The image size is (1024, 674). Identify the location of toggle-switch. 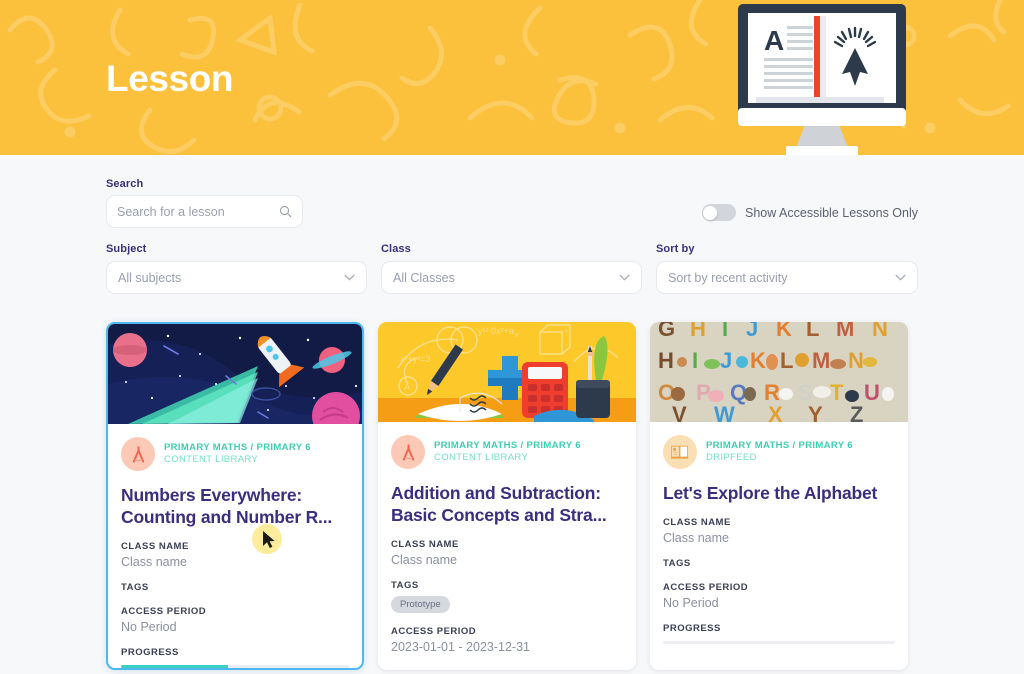
(718, 212).